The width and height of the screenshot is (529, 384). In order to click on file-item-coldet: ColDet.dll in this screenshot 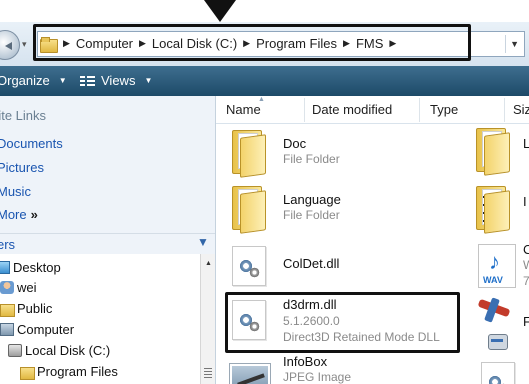, I will do `click(311, 267)`.